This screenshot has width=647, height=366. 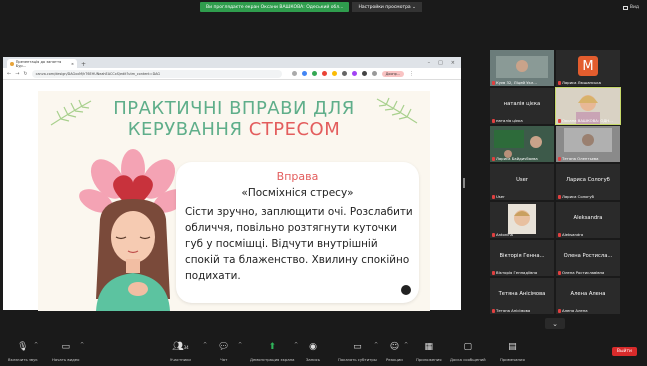 I want to click on participant-tile: Вікторія Генна... Вікторія Геннадіївна, so click(x=522, y=258).